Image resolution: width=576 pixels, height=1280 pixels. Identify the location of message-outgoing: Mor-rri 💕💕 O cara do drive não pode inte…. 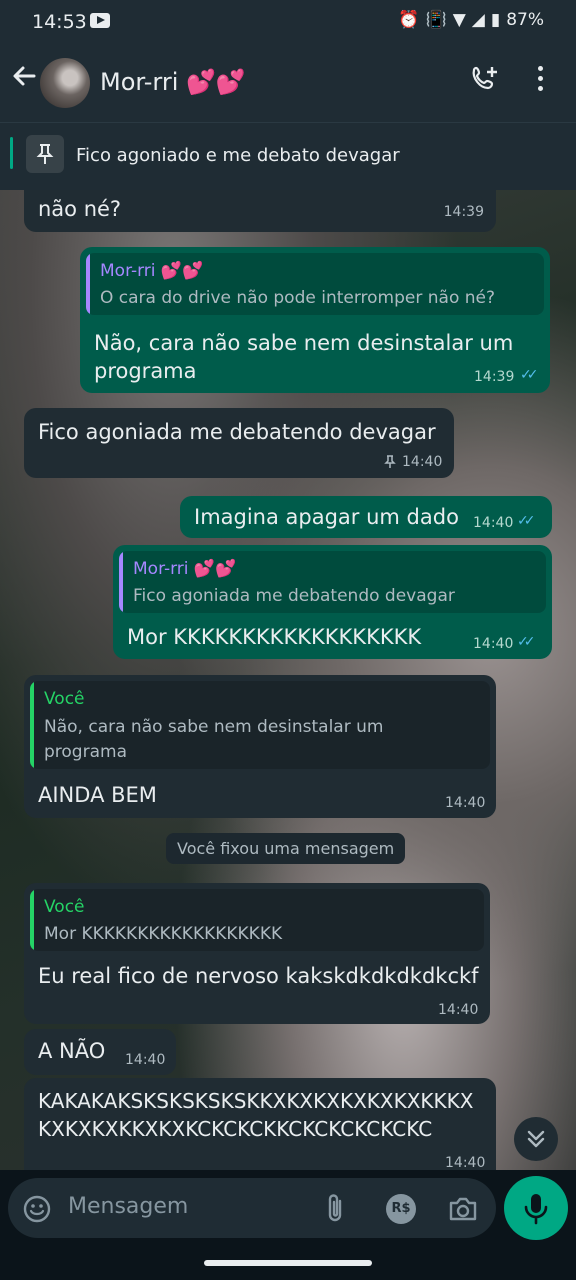
(315, 320).